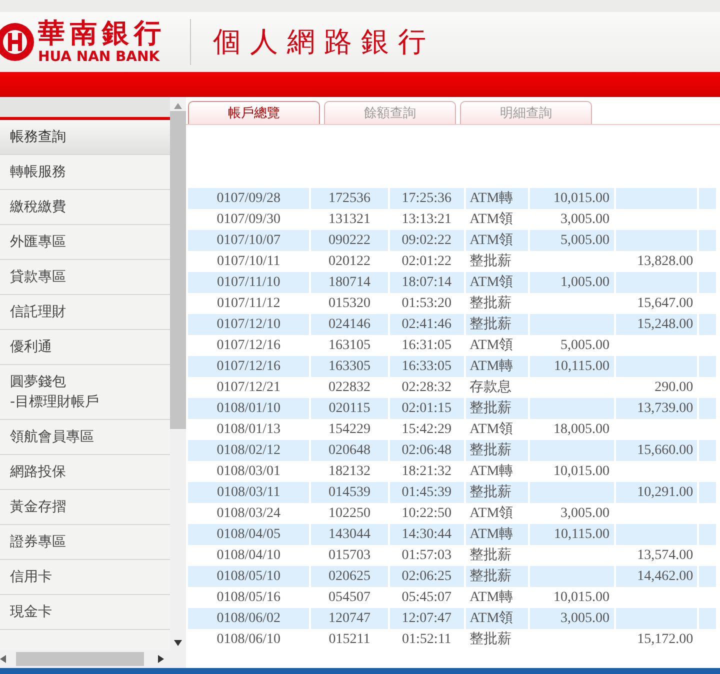 Image resolution: width=720 pixels, height=674 pixels. I want to click on down-arrow-icon, so click(178, 643).